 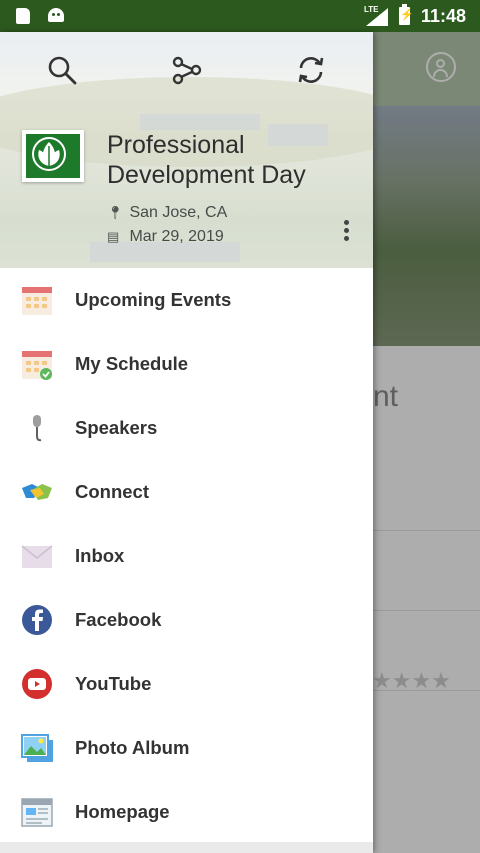 I want to click on event-location: 📍︎ San Jose, CA, so click(x=167, y=213).